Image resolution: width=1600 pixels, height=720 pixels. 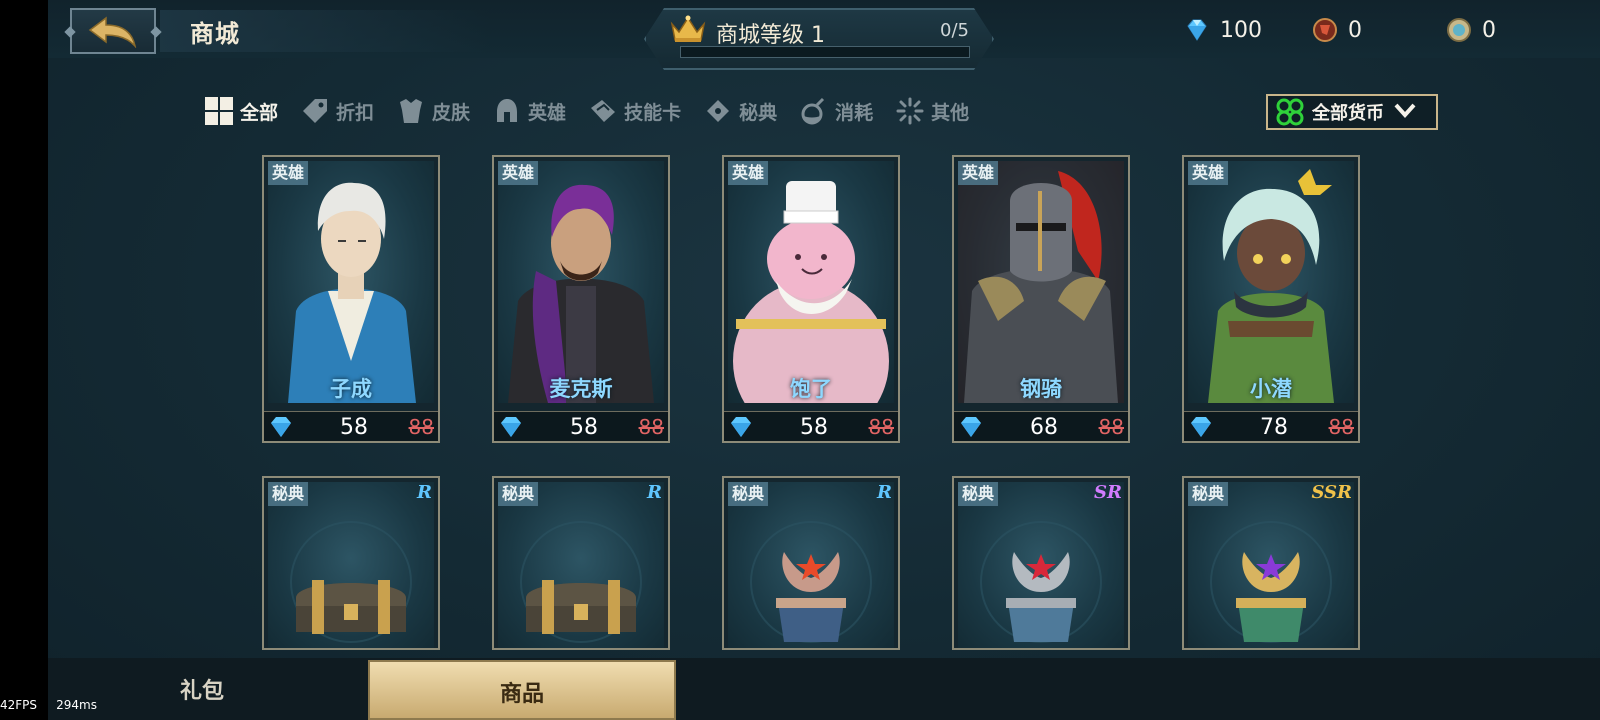 I want to click on back-arrow-icon, so click(x=112, y=32).